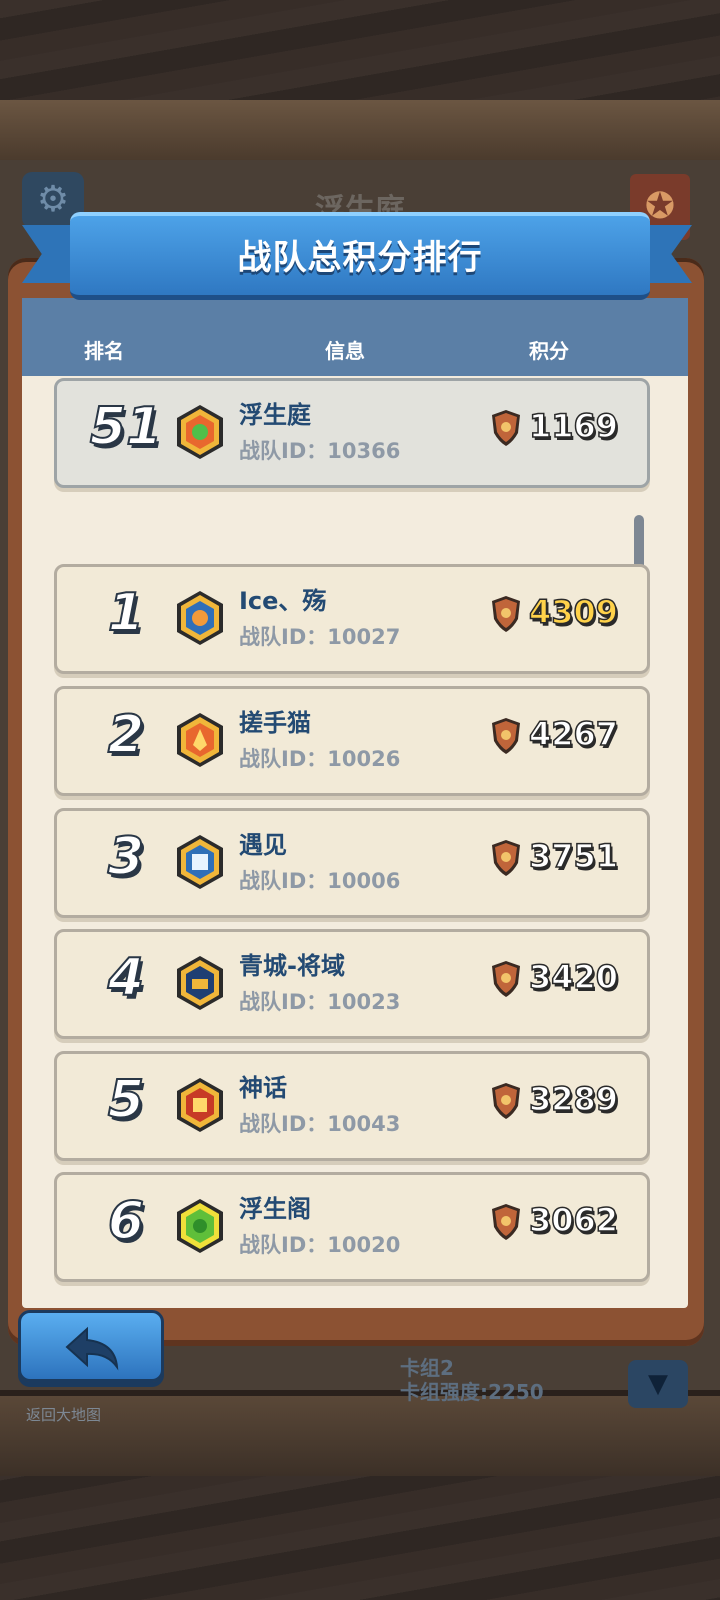 The width and height of the screenshot is (720, 1600). I want to click on background-return-label: 返回大地图, so click(64, 1415).